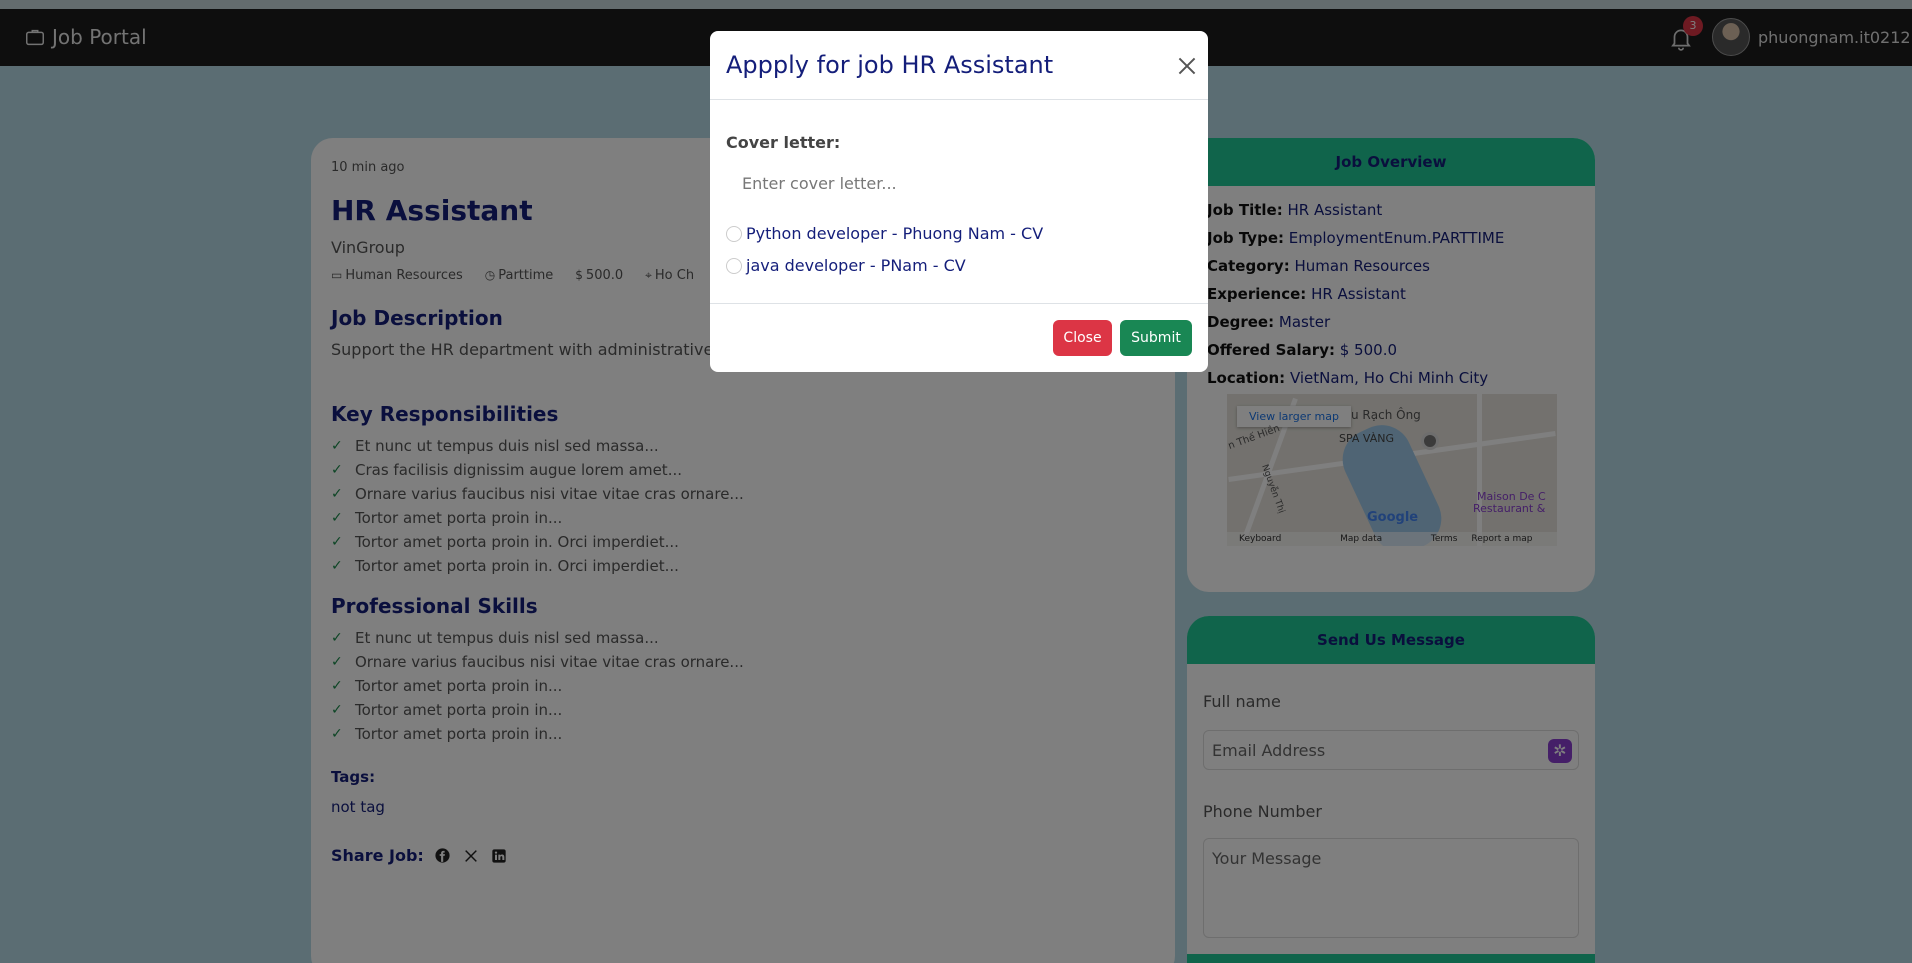 The image size is (1912, 963). What do you see at coordinates (1156, 338) in the screenshot?
I see `submit-button: Submit` at bounding box center [1156, 338].